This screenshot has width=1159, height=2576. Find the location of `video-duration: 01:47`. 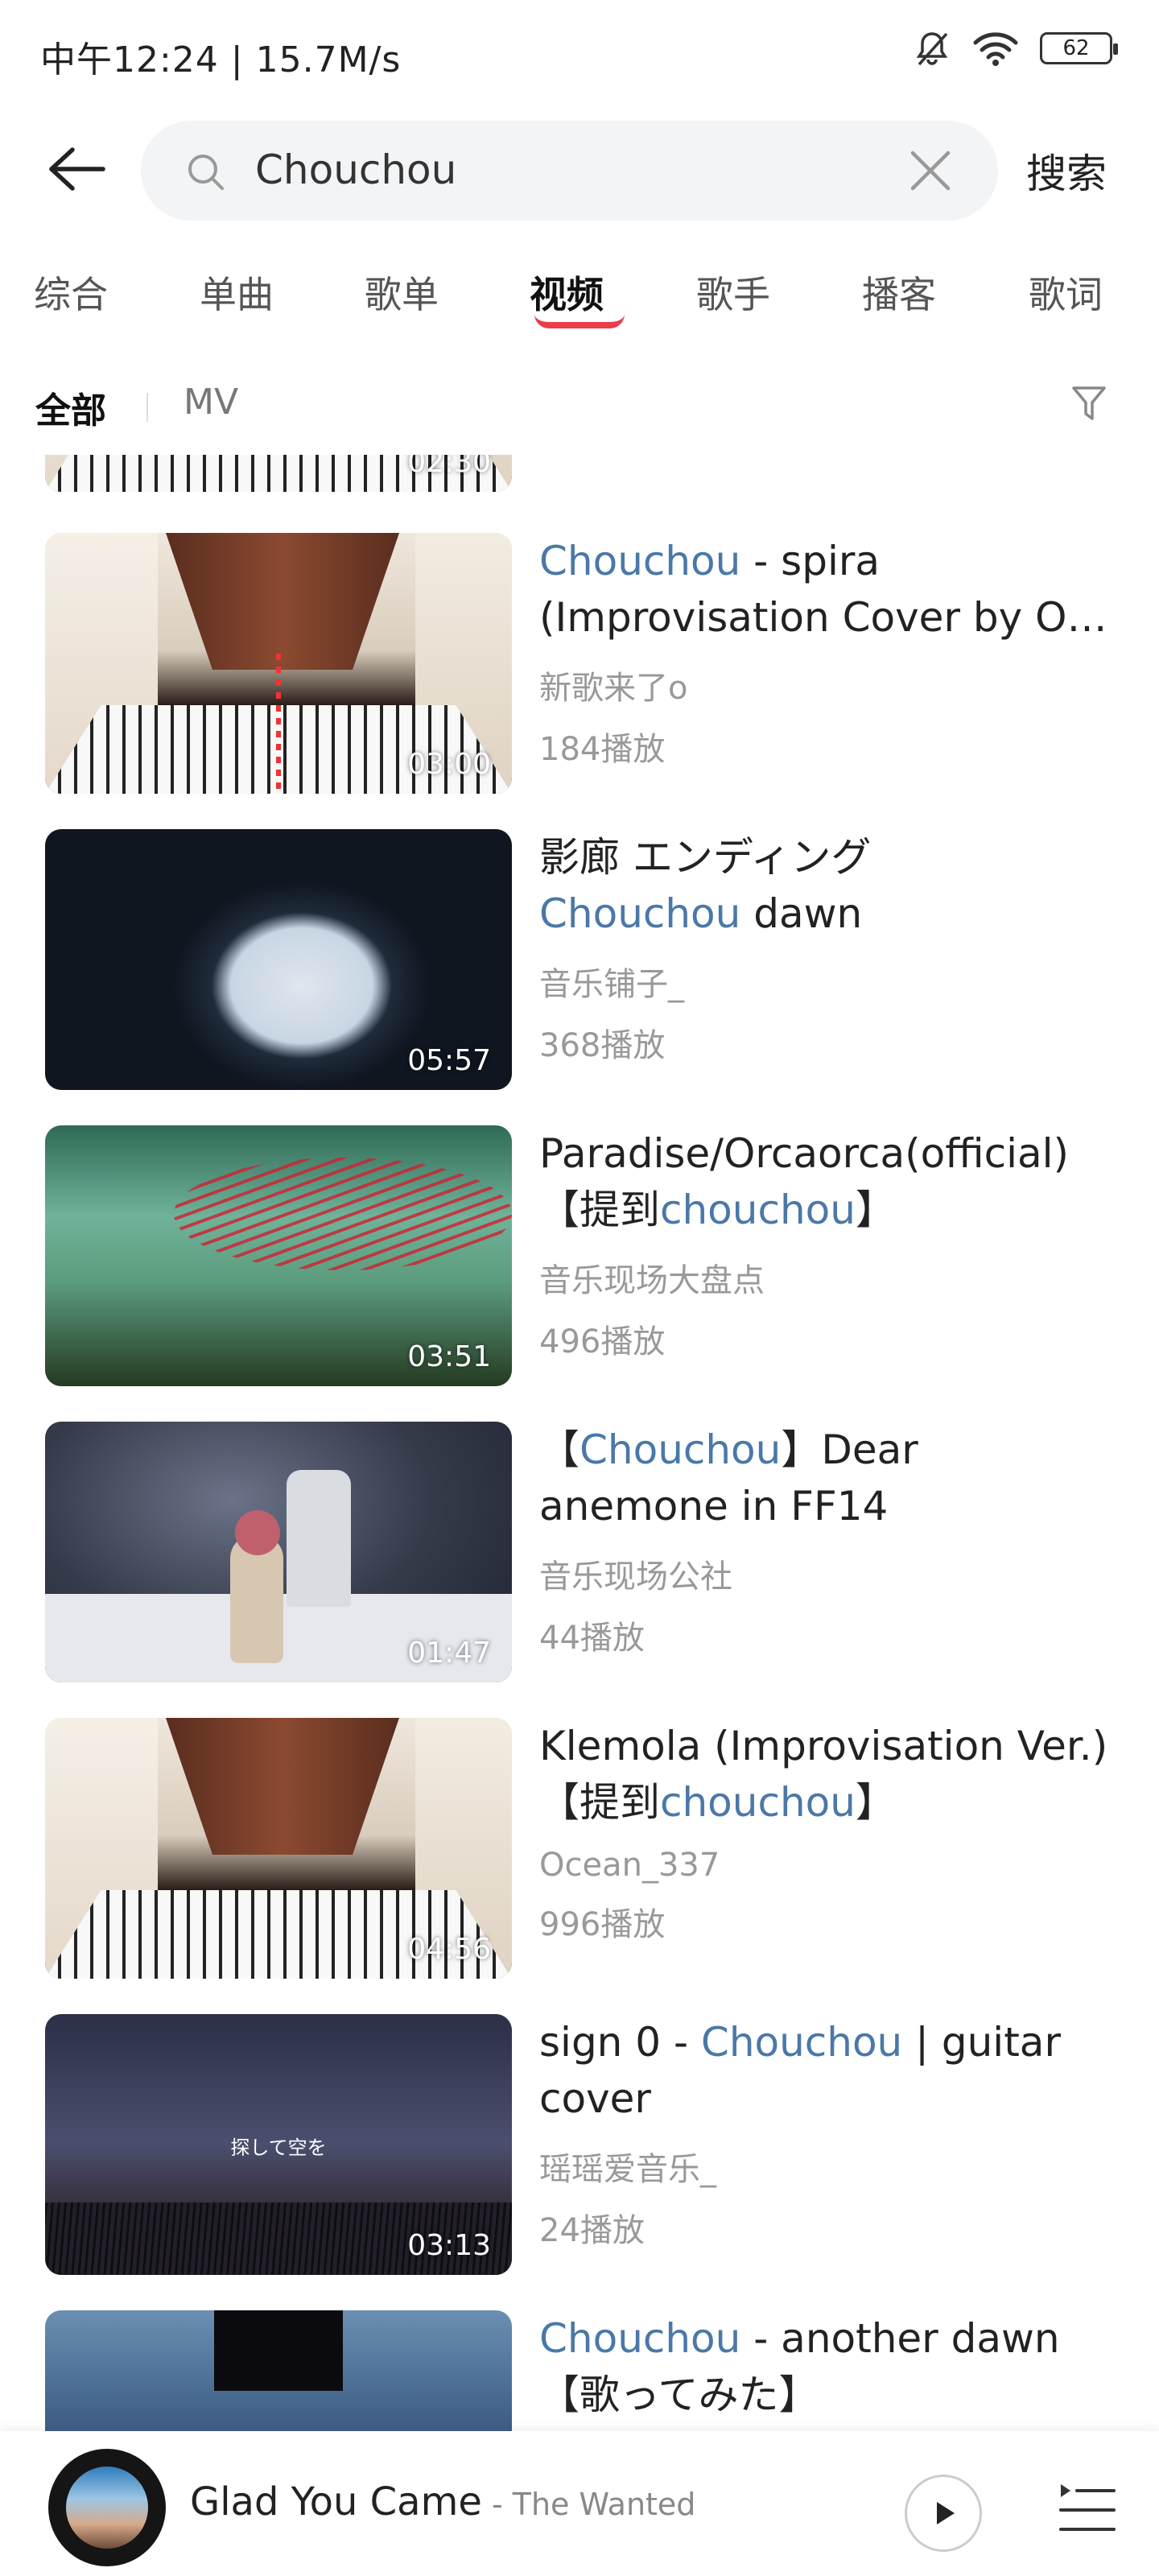

video-duration: 01:47 is located at coordinates (449, 1653).